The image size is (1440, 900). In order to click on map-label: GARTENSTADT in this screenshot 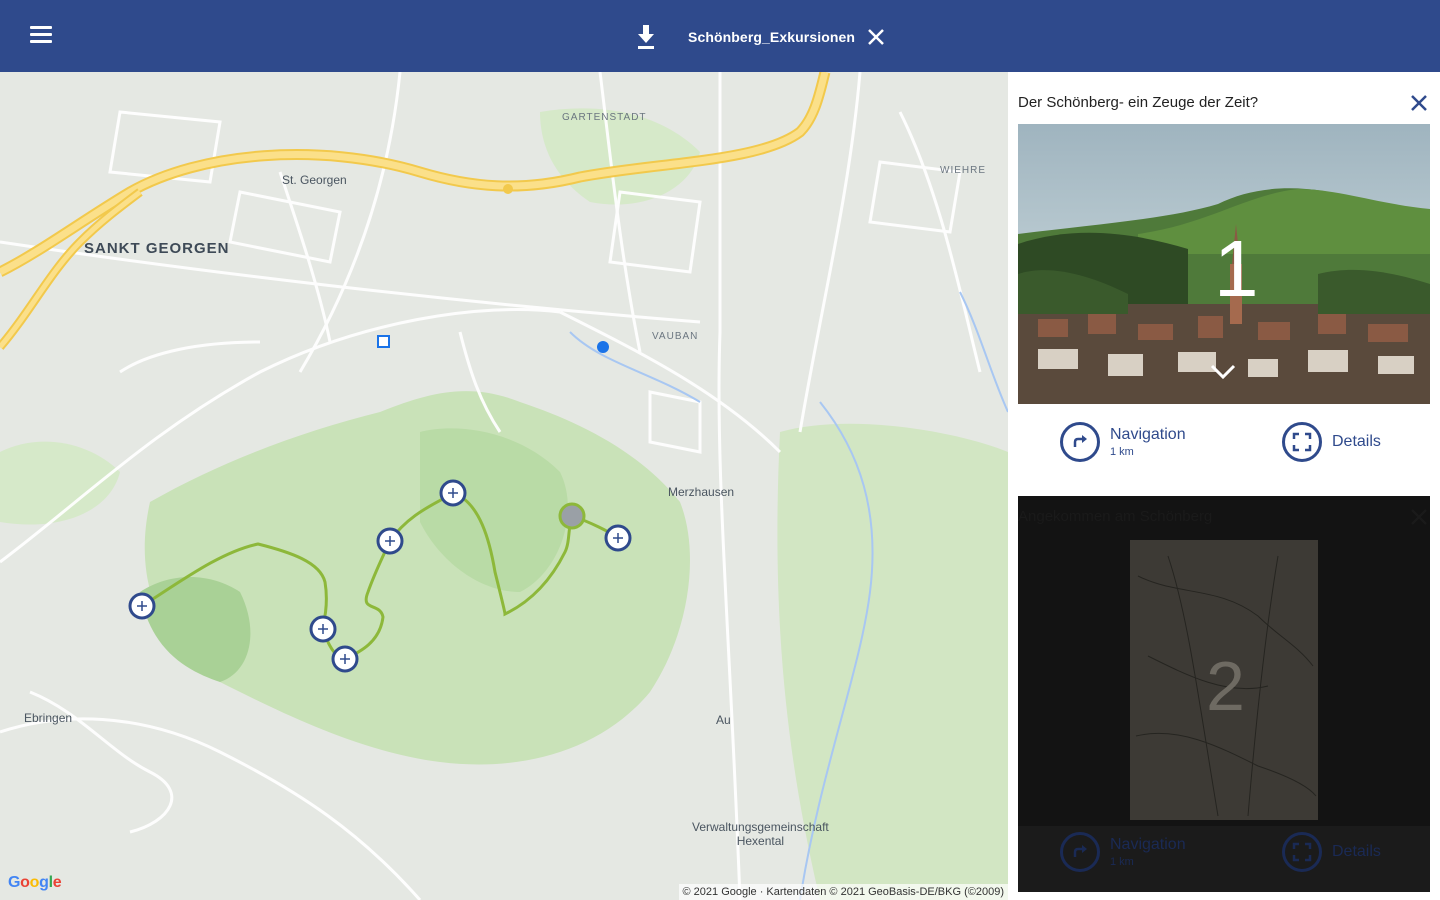, I will do `click(604, 117)`.